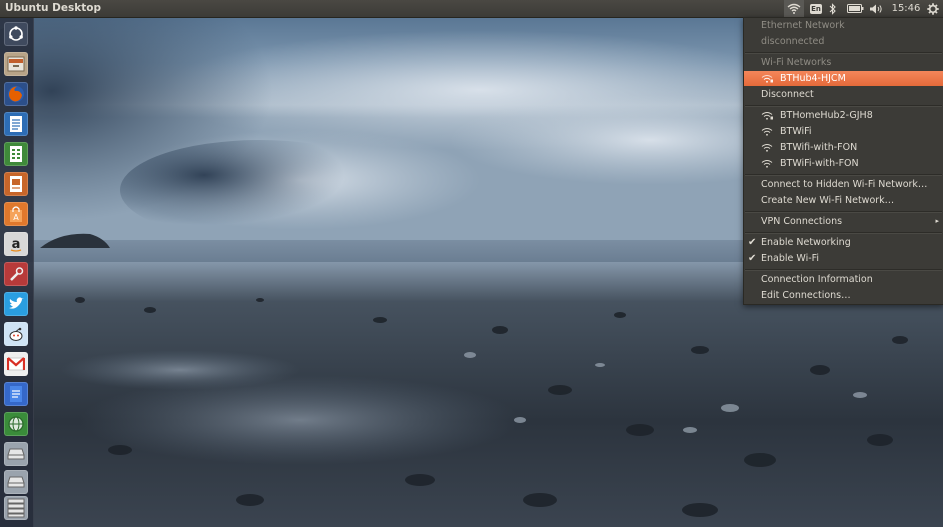 This screenshot has height=527, width=943. I want to click on reddit-alien-icon, so click(16, 334).